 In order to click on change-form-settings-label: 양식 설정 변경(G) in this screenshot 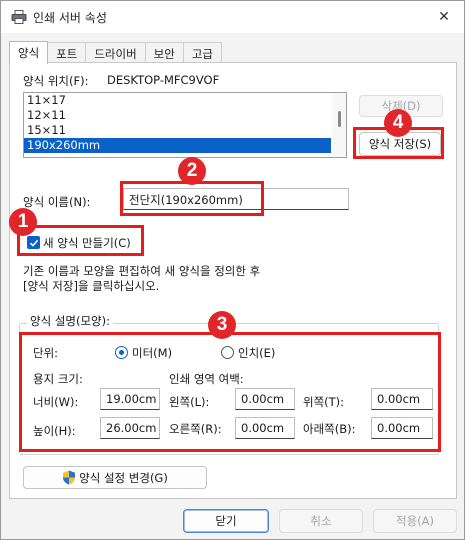, I will do `click(123, 477)`.